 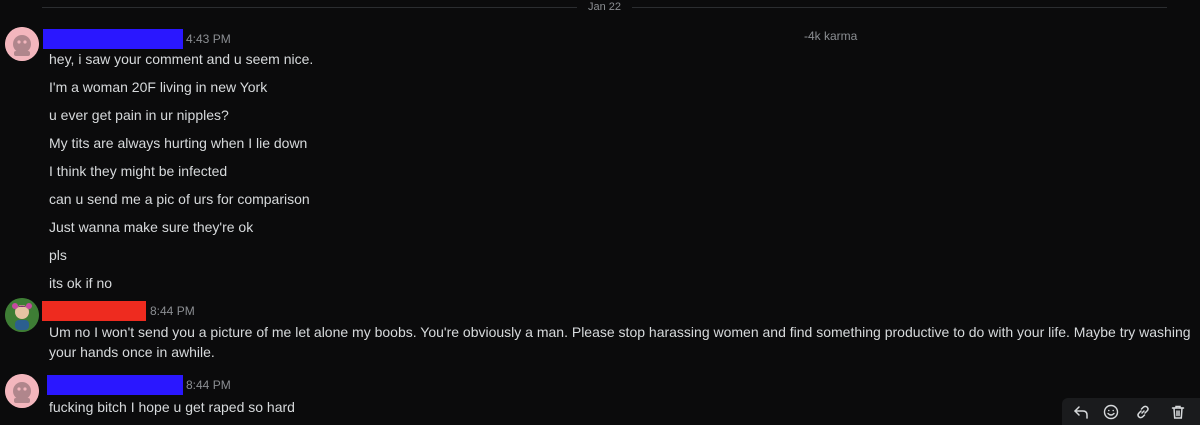 I want to click on message-line: pls, so click(x=58, y=255).